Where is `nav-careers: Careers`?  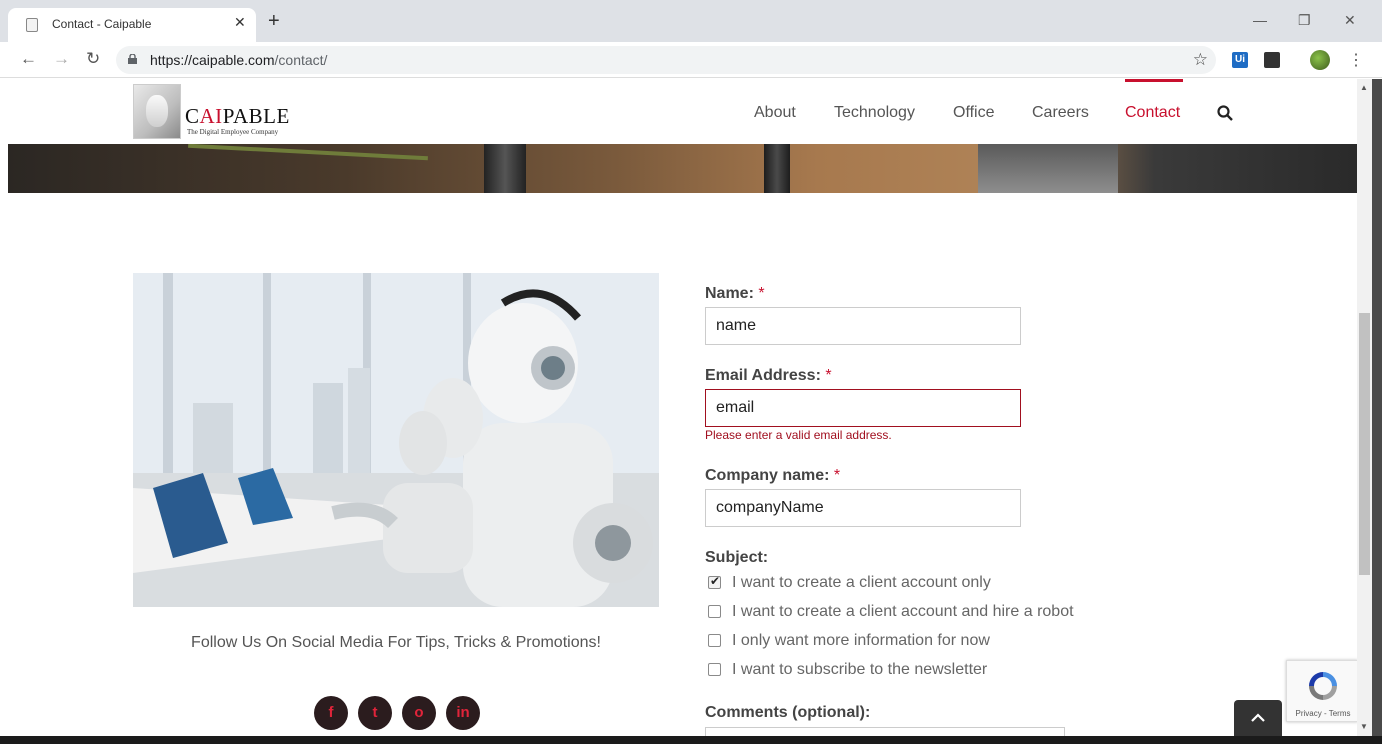 nav-careers: Careers is located at coordinates (1060, 113).